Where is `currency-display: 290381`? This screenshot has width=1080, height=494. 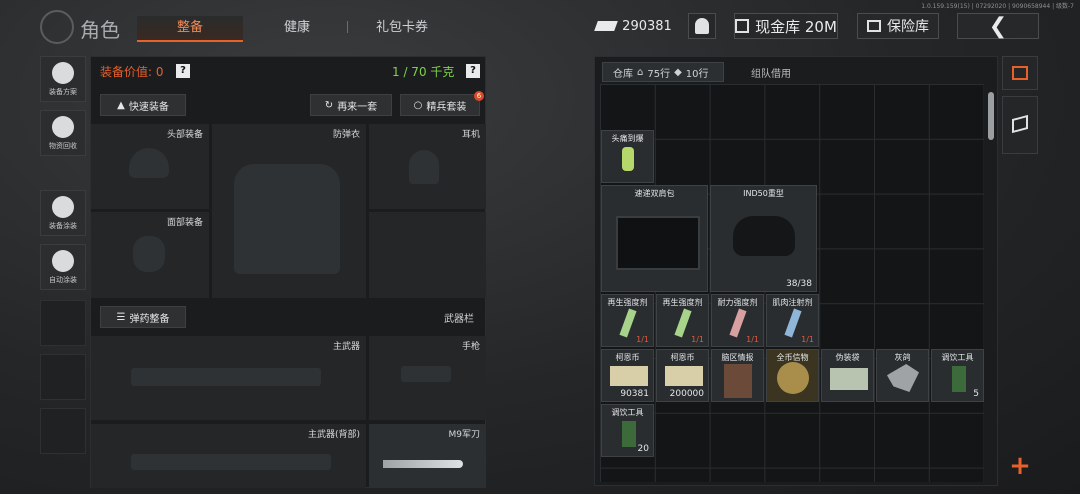
currency-display: 290381 is located at coordinates (634, 26).